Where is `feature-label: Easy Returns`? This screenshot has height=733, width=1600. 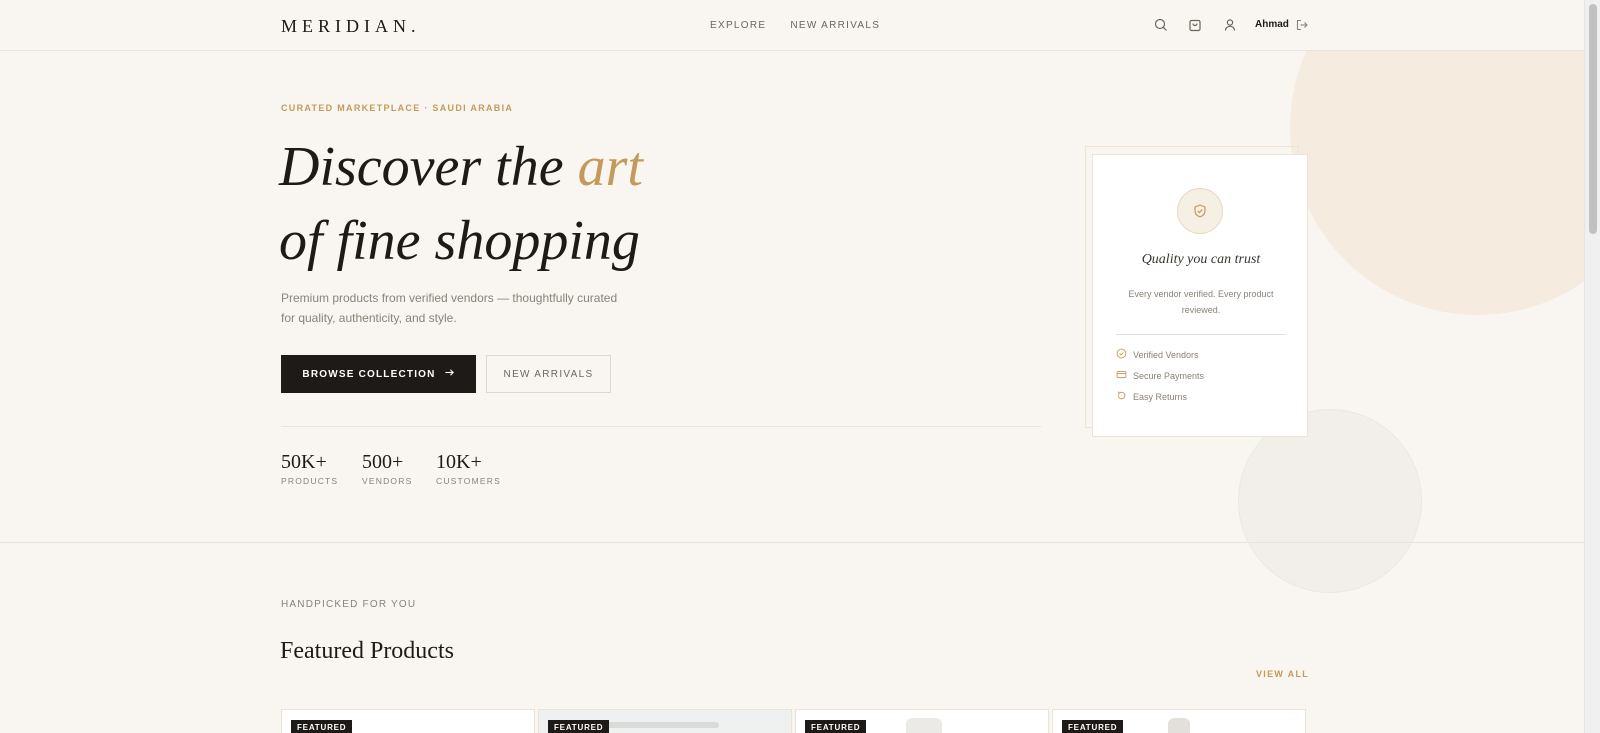
feature-label: Easy Returns is located at coordinates (1160, 396).